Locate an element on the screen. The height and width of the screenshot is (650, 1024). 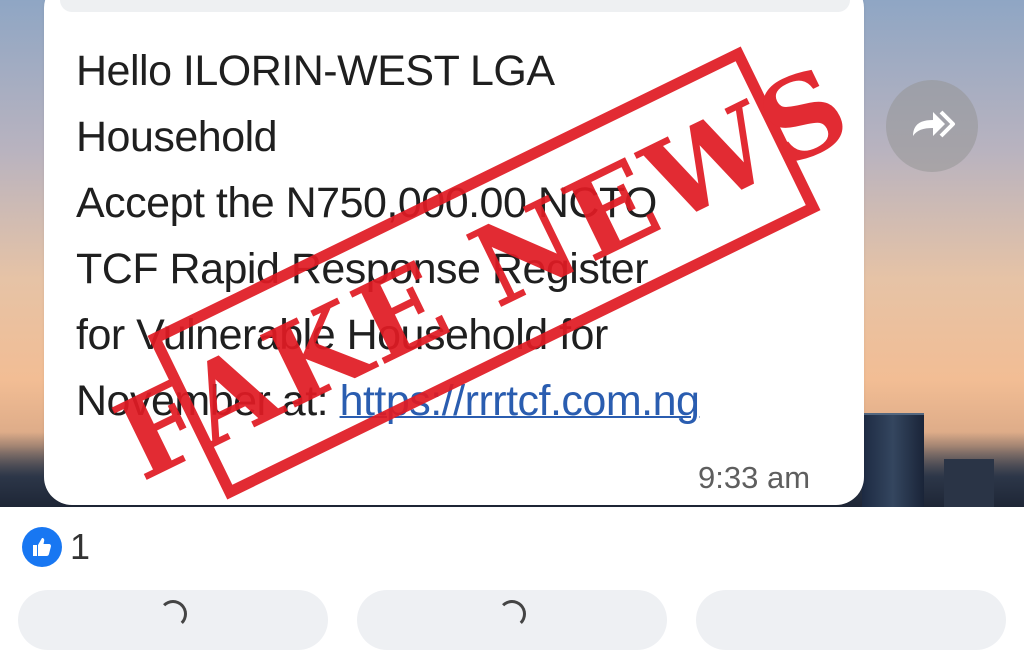
like-icon is located at coordinates (173, 614).